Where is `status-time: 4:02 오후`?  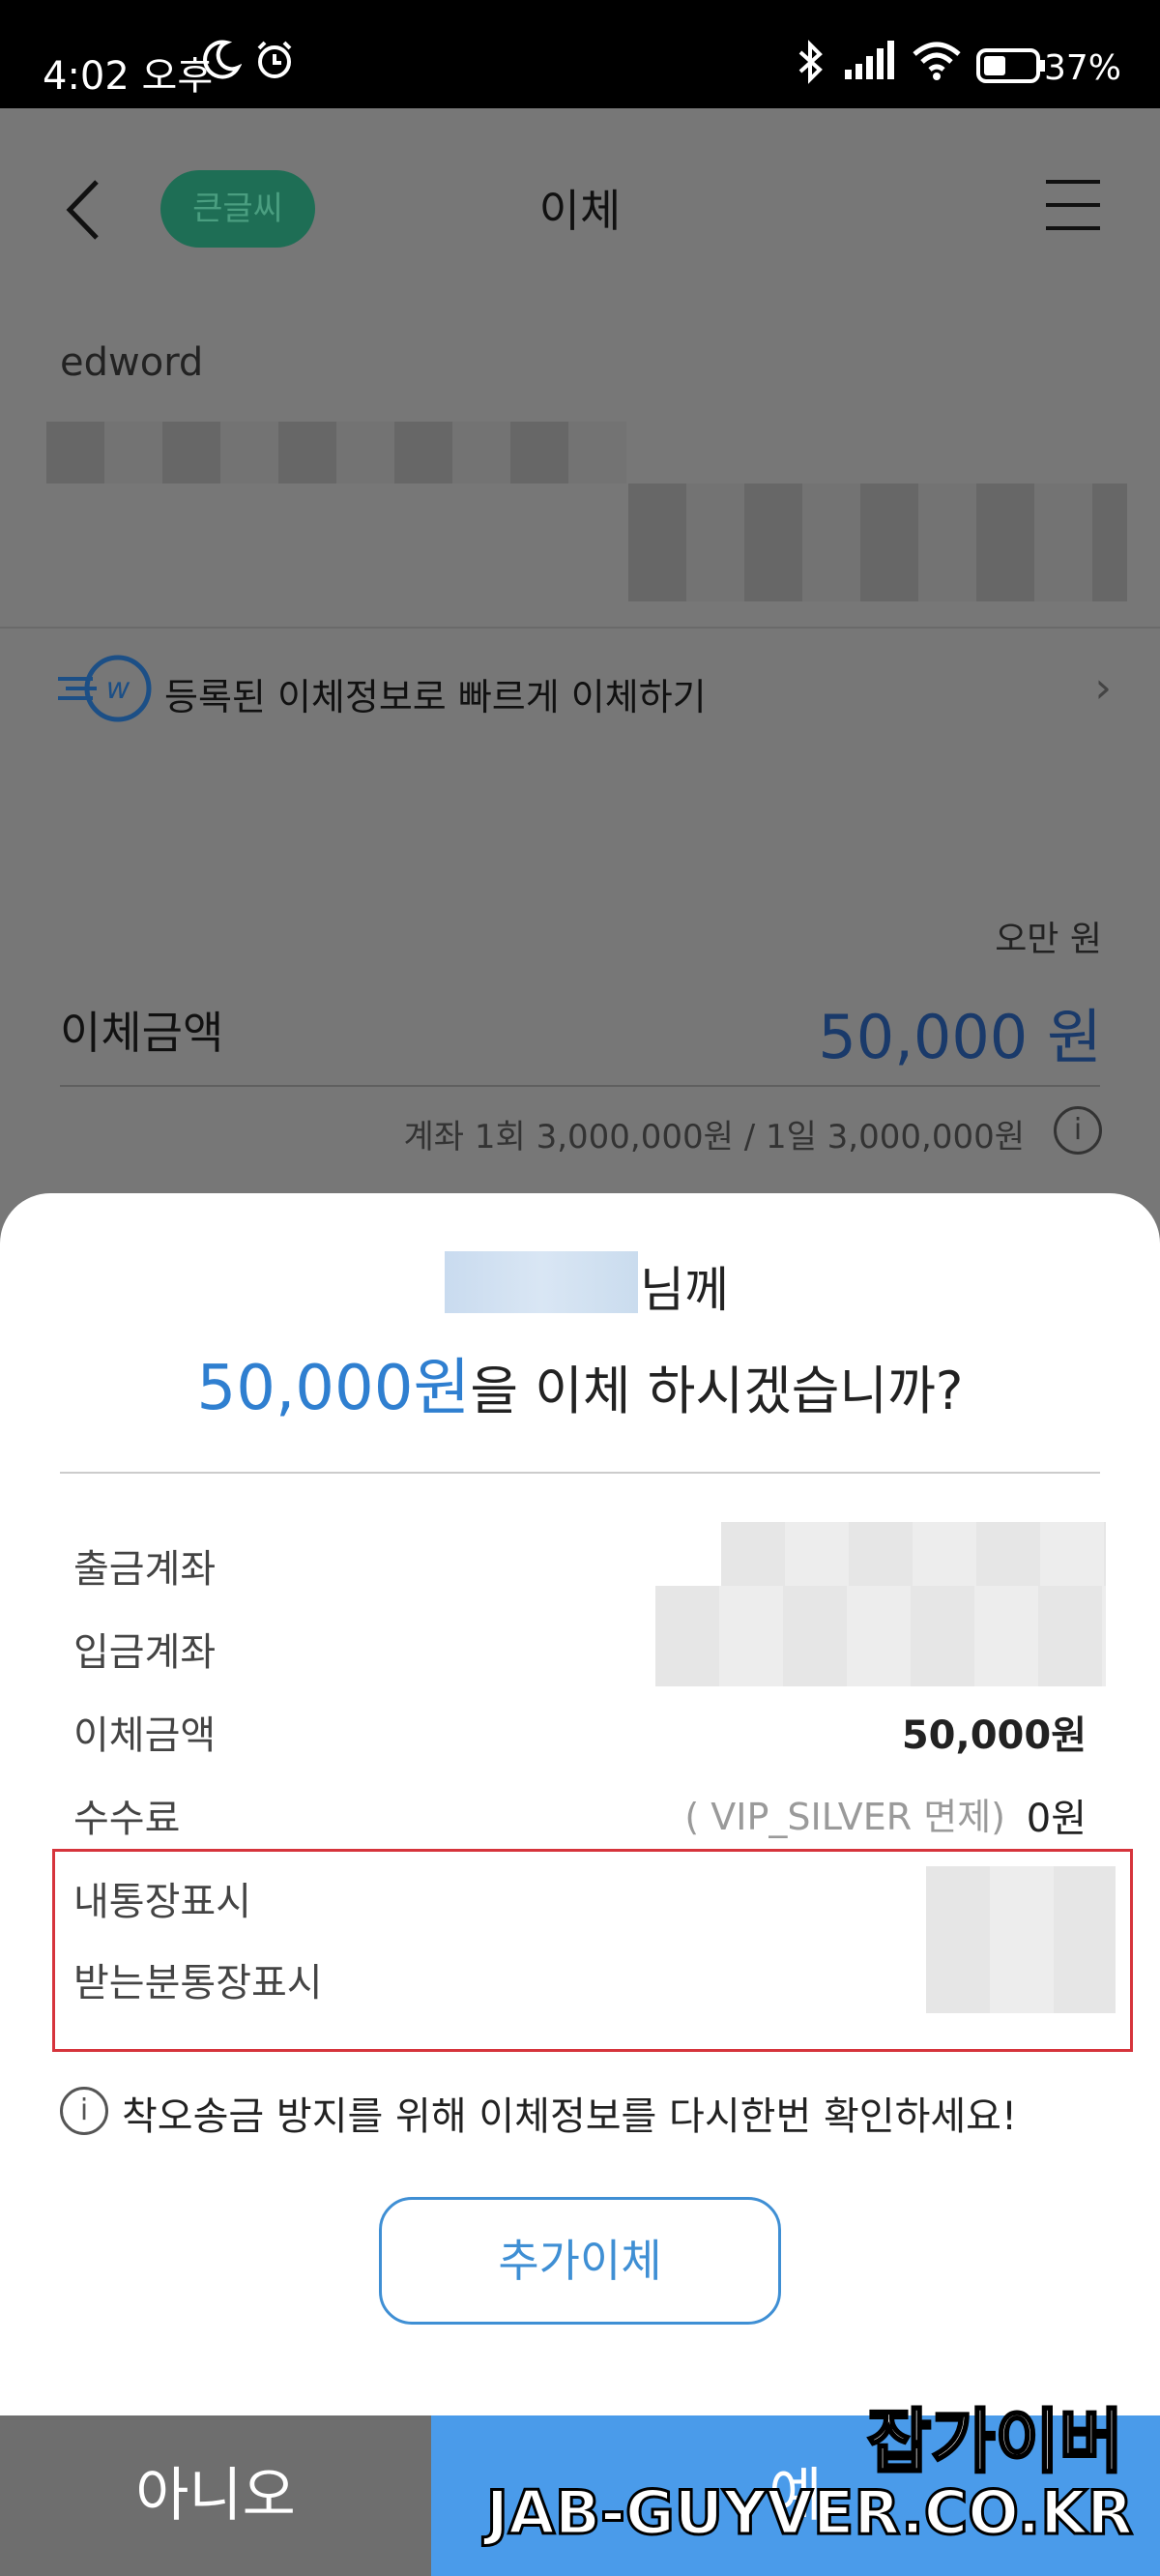 status-time: 4:02 오후 is located at coordinates (128, 76).